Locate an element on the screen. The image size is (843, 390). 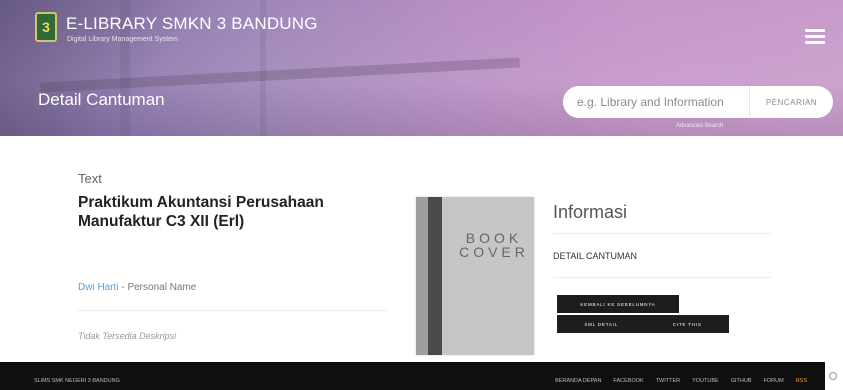
banner-decoration is located at coordinates (280, 75).